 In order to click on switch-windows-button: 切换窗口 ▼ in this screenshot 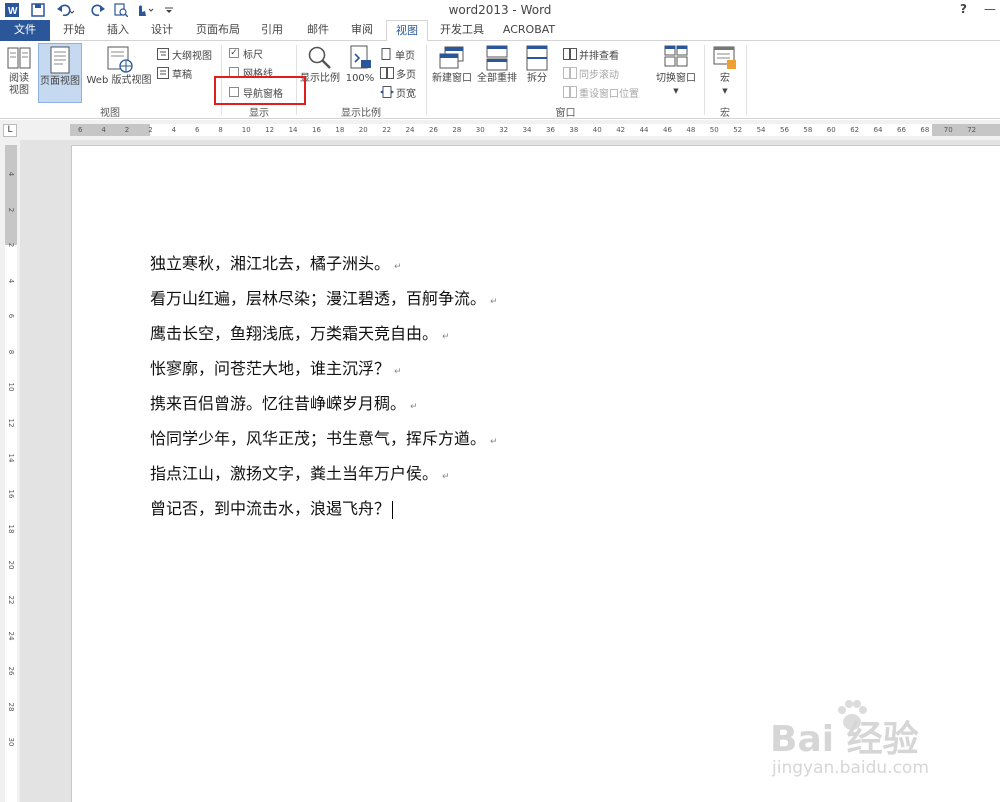, I will do `click(676, 74)`.